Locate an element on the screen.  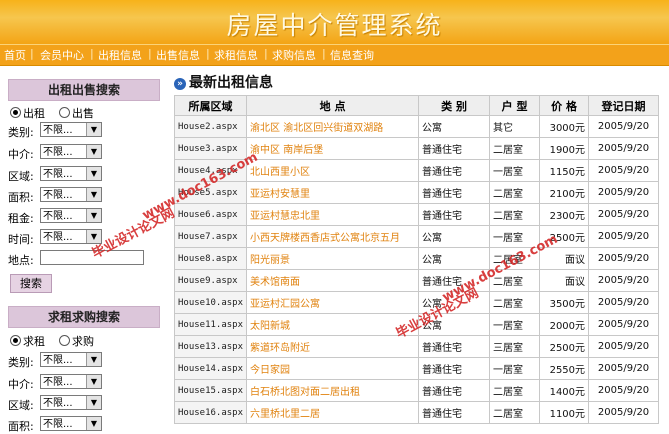
nav-rent-info: 出租信息 is located at coordinates (120, 55).